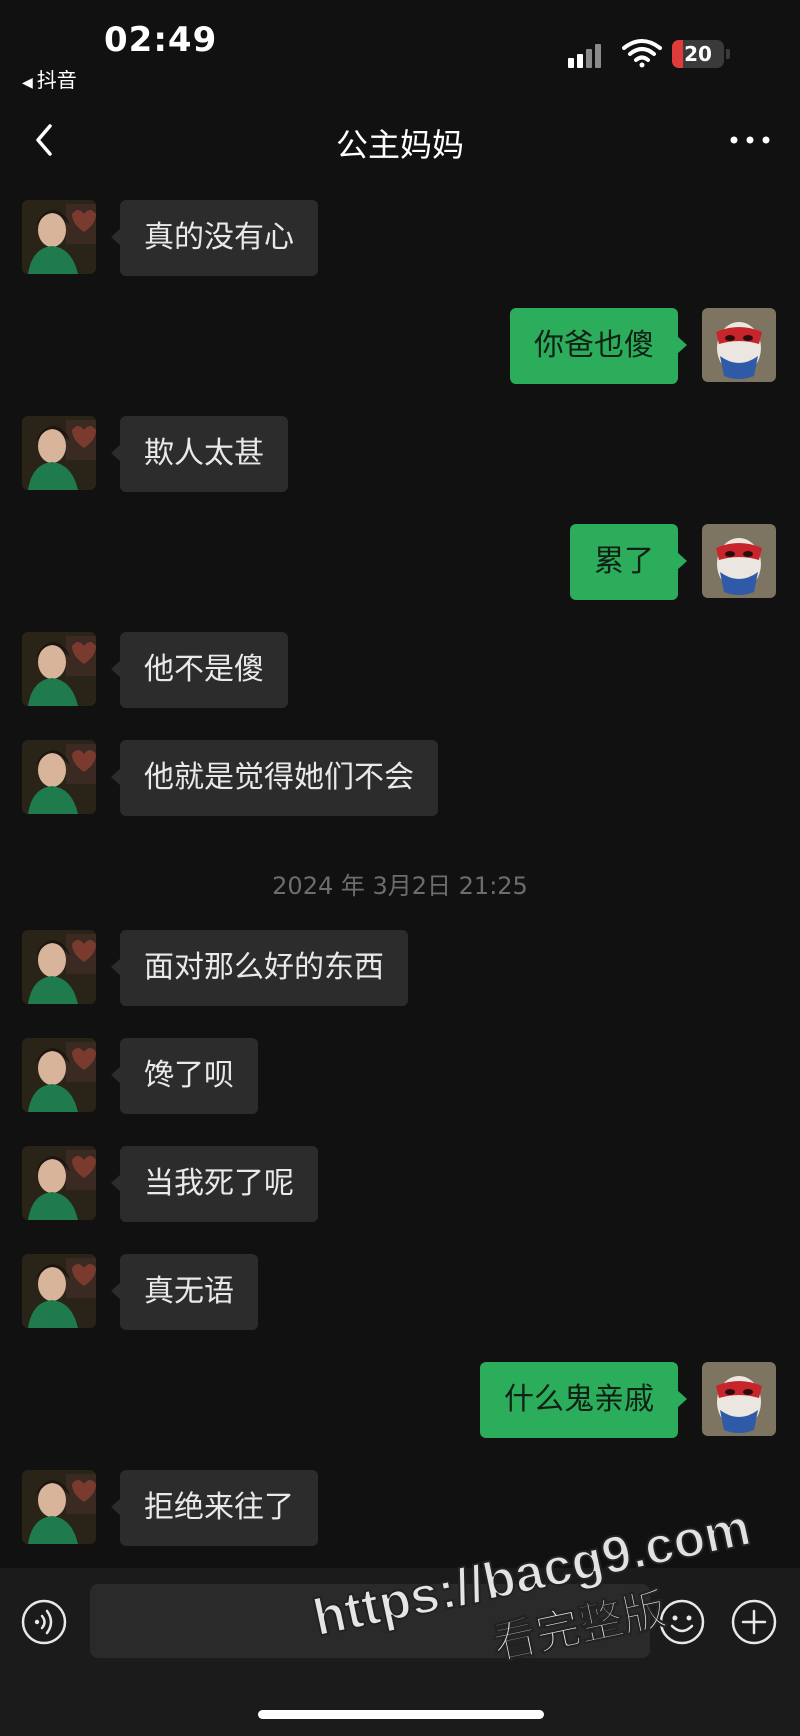  I want to click on message-row: 真的没有心, so click(400, 240).